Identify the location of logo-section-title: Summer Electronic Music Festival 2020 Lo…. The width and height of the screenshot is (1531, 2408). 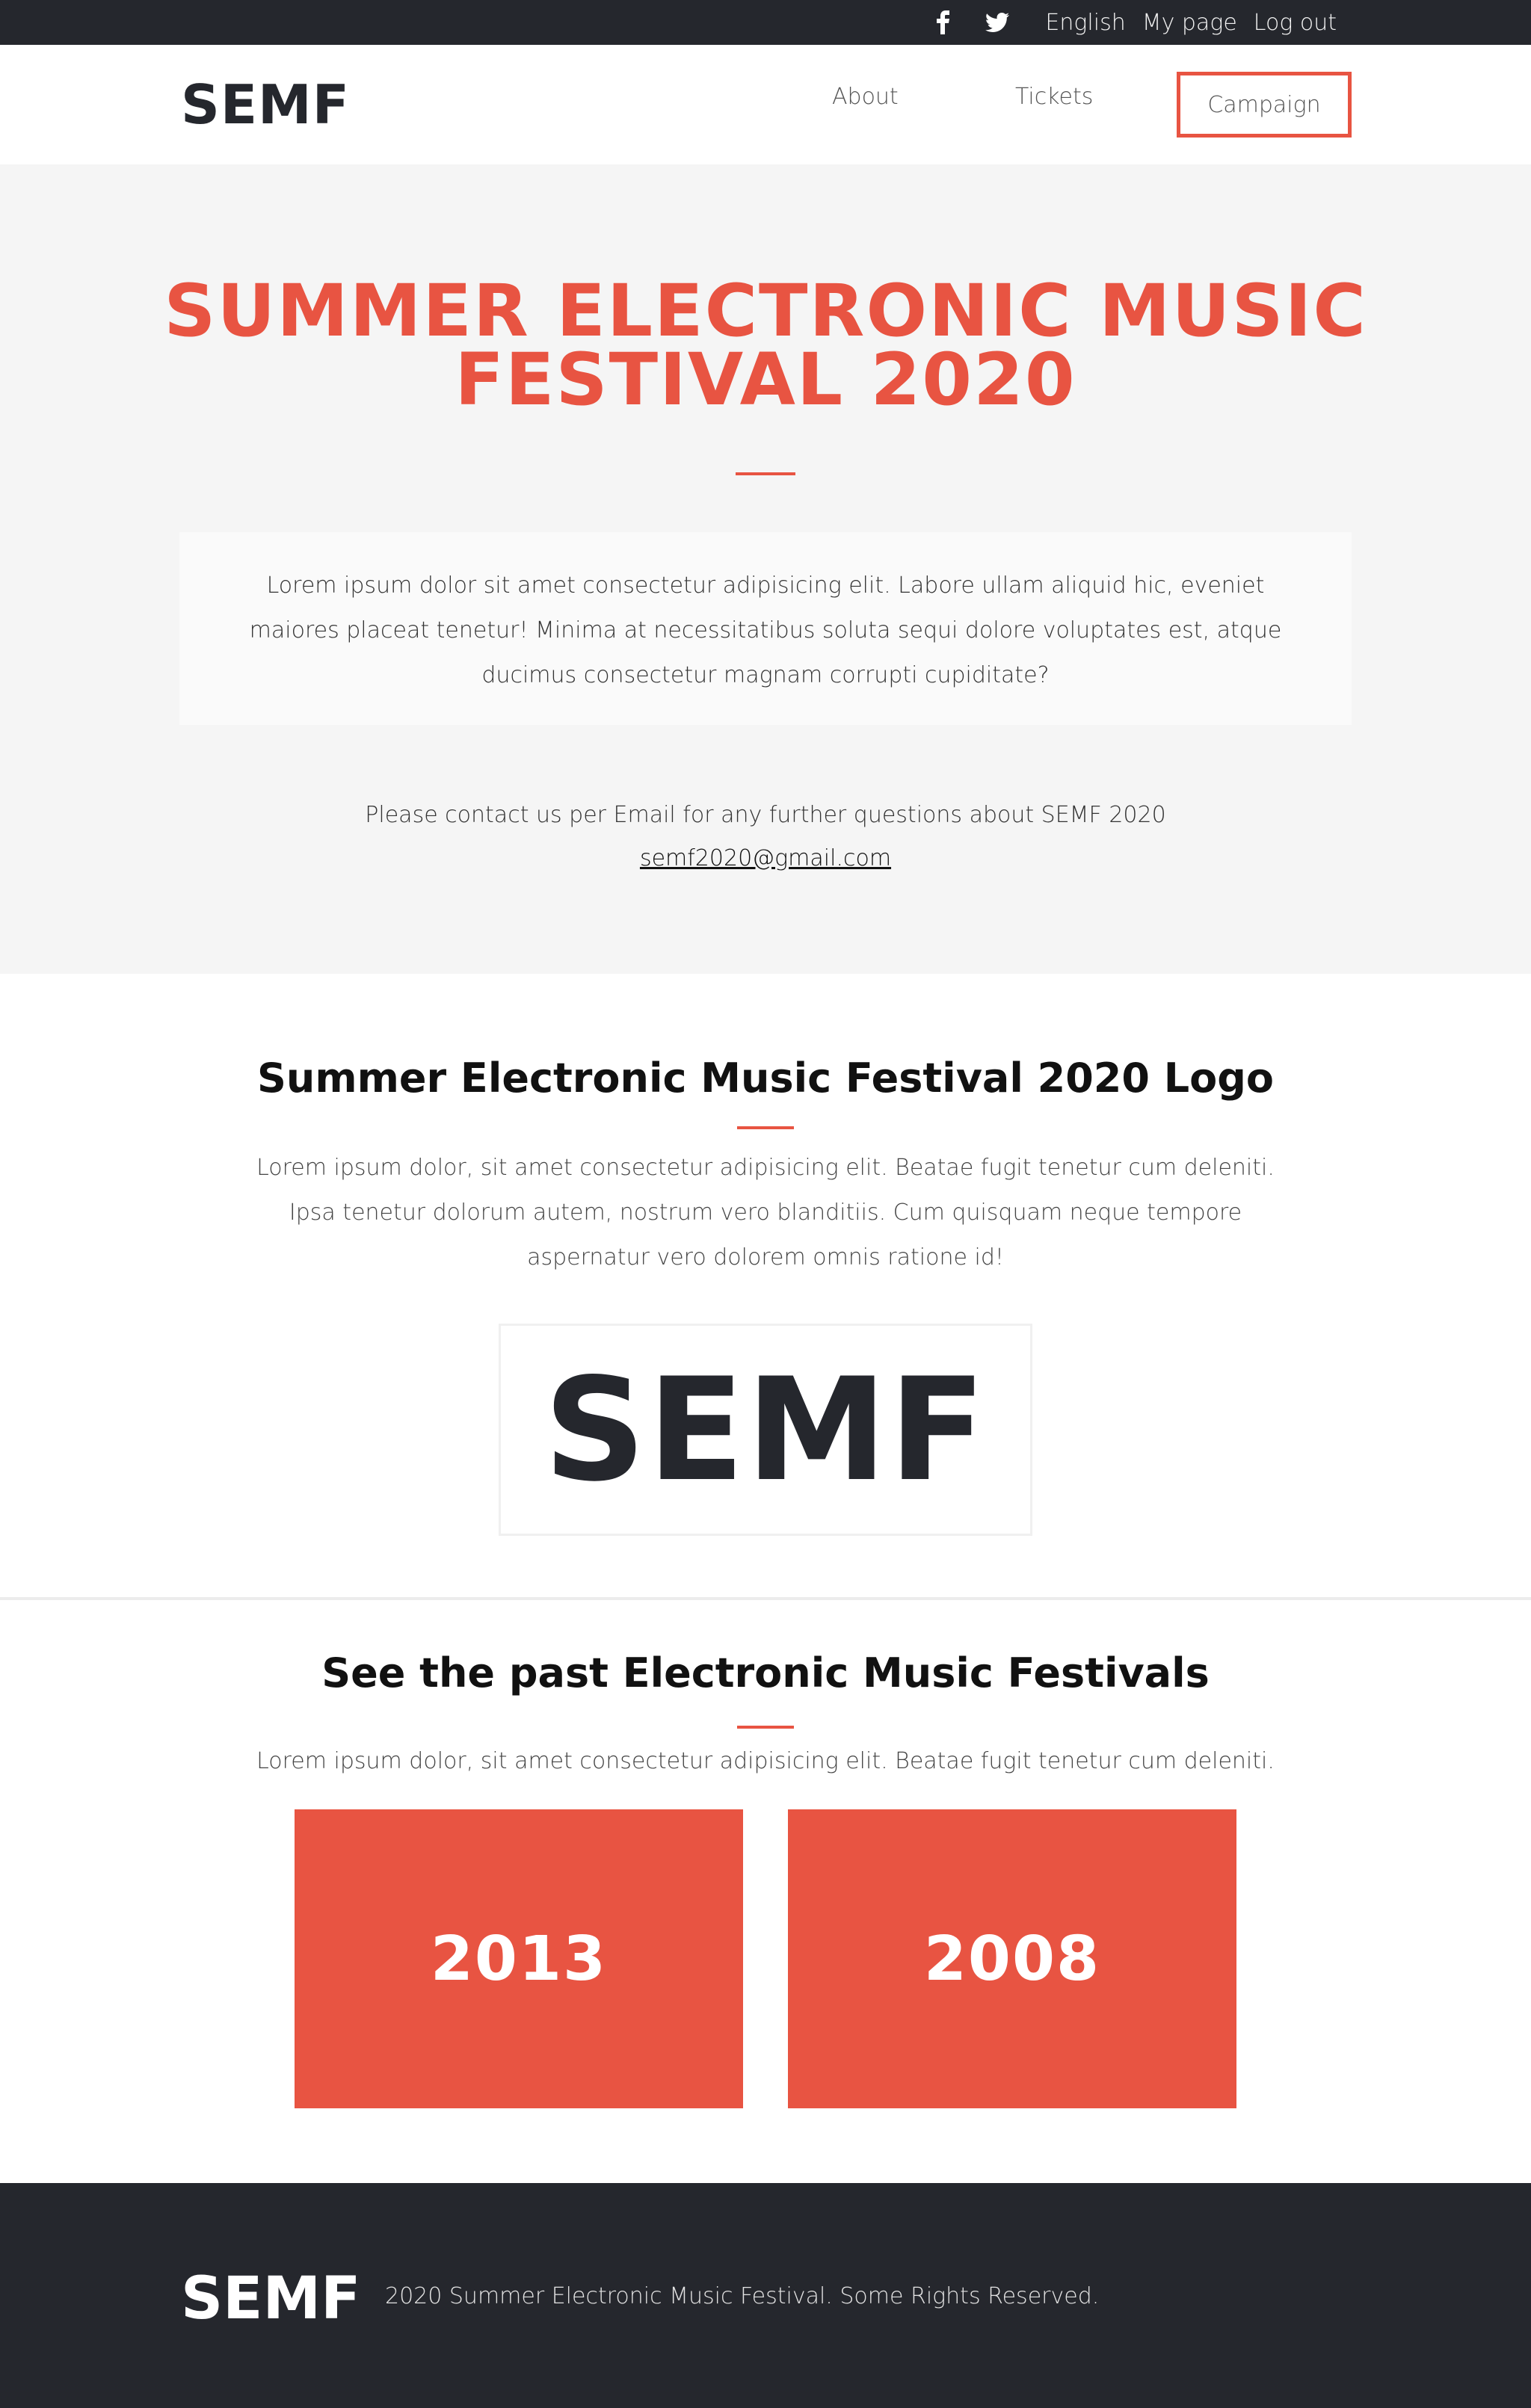
(765, 1078).